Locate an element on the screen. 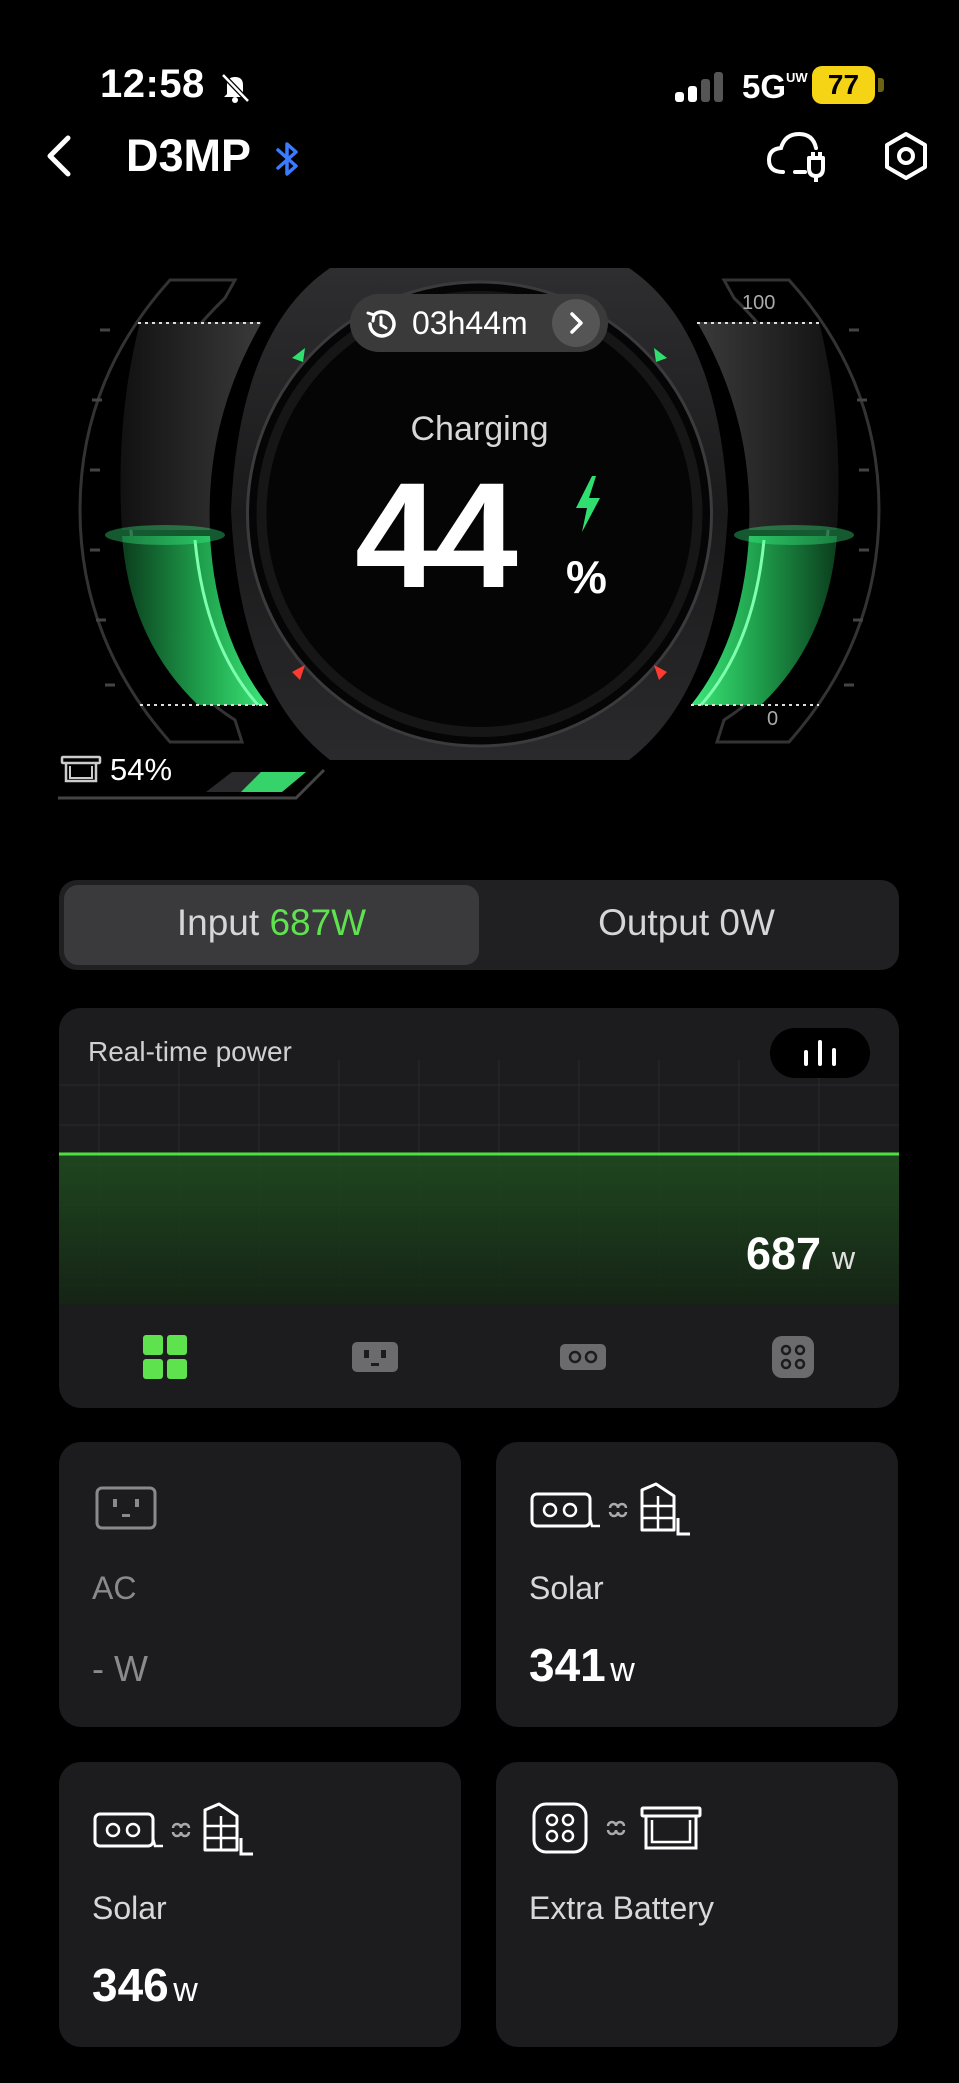 Image resolution: width=959 pixels, height=2083 pixels. percent-sign: % is located at coordinates (586, 577).